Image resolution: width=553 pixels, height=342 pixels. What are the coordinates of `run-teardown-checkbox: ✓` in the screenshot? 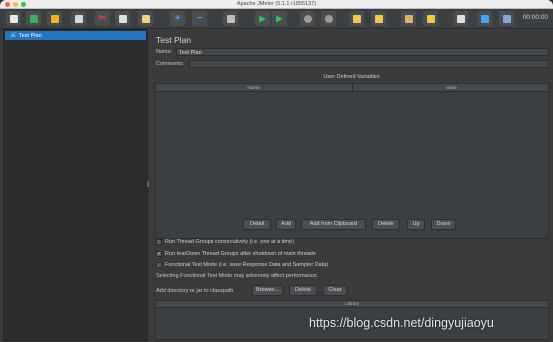 It's located at (159, 254).